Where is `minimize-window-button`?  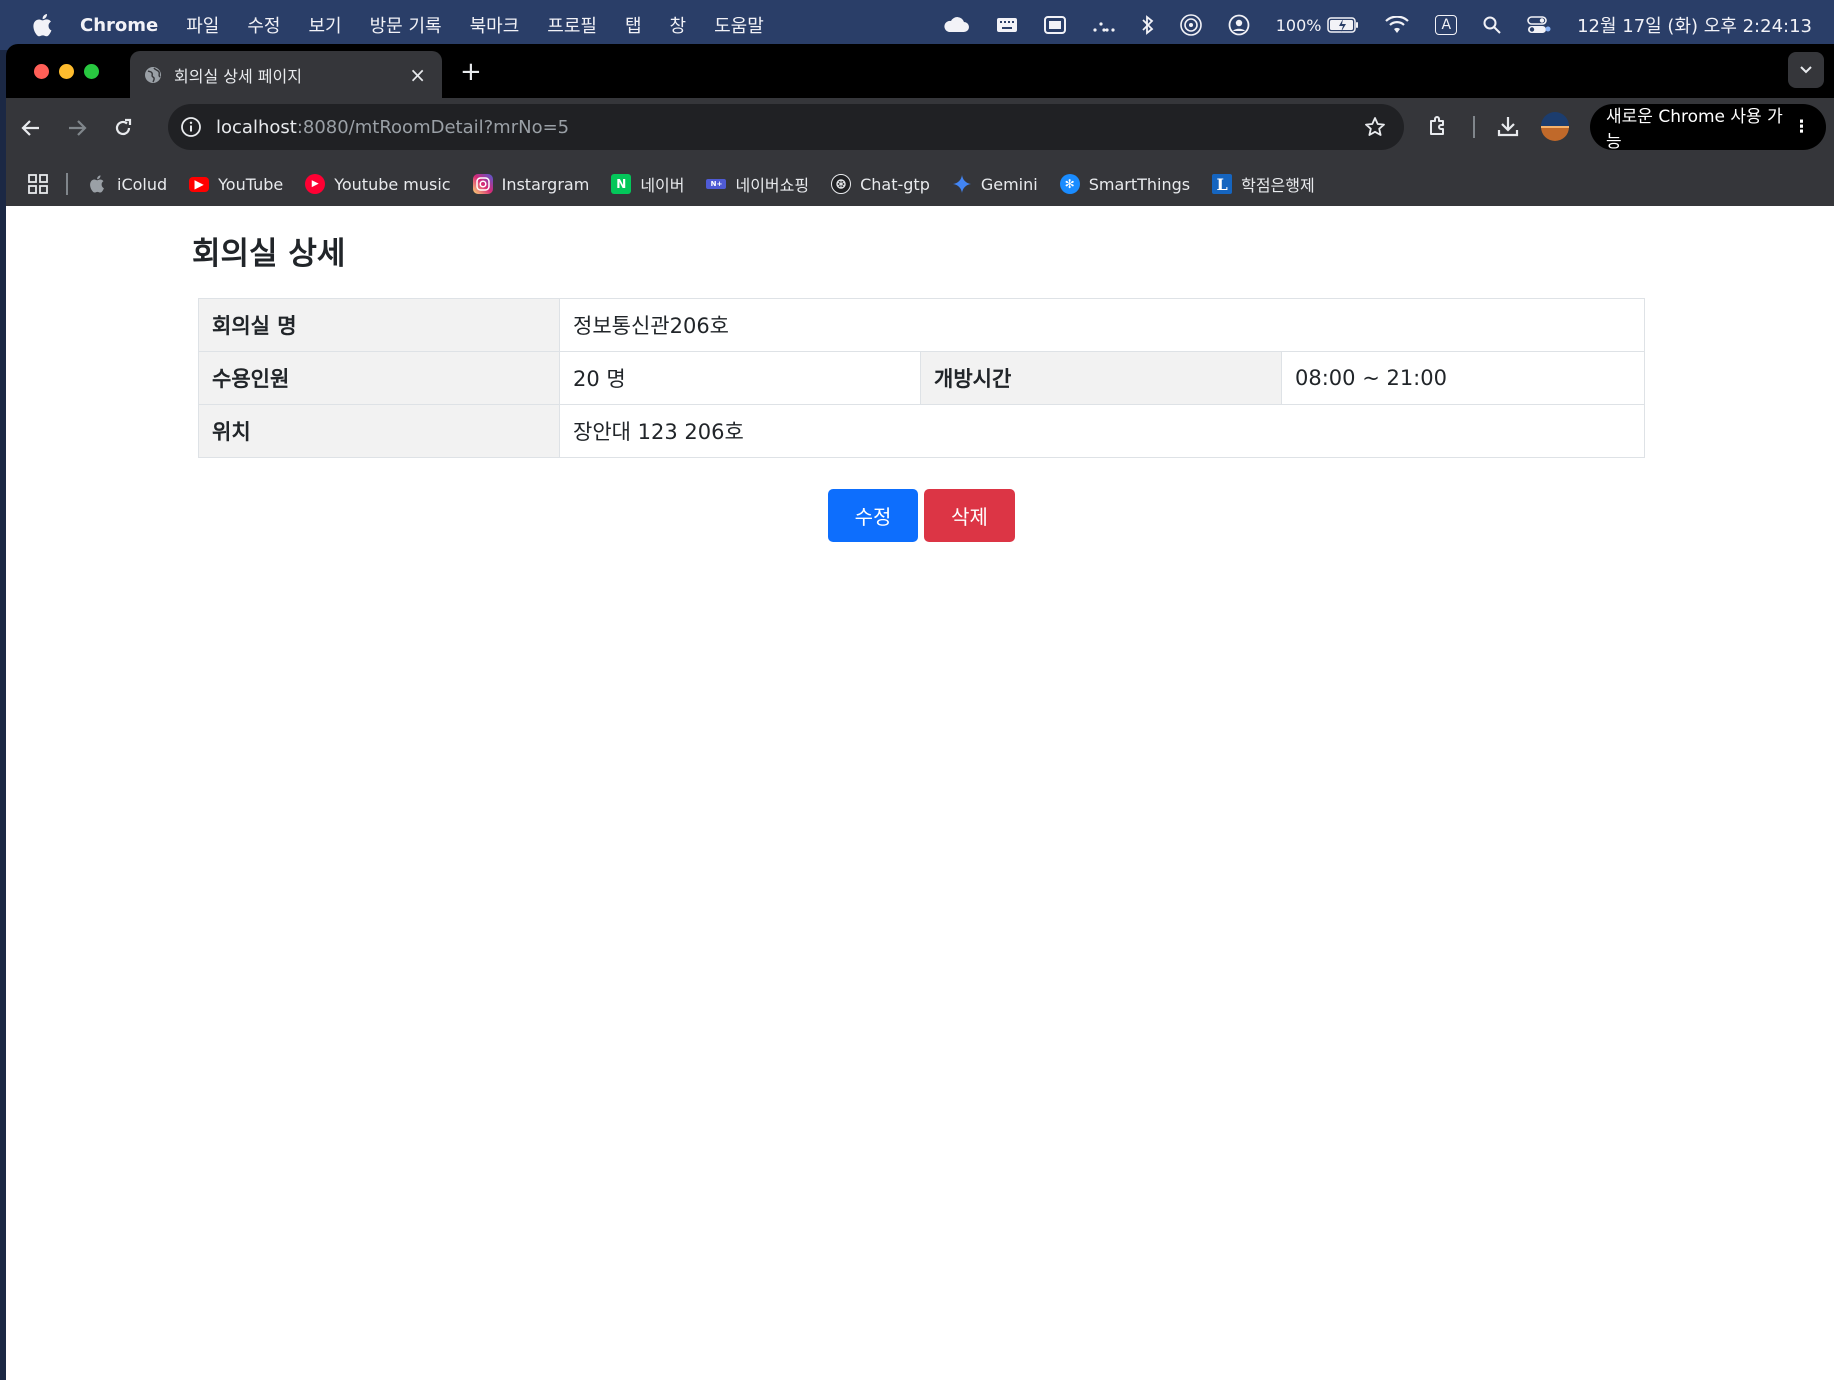 minimize-window-button is located at coordinates (66, 71).